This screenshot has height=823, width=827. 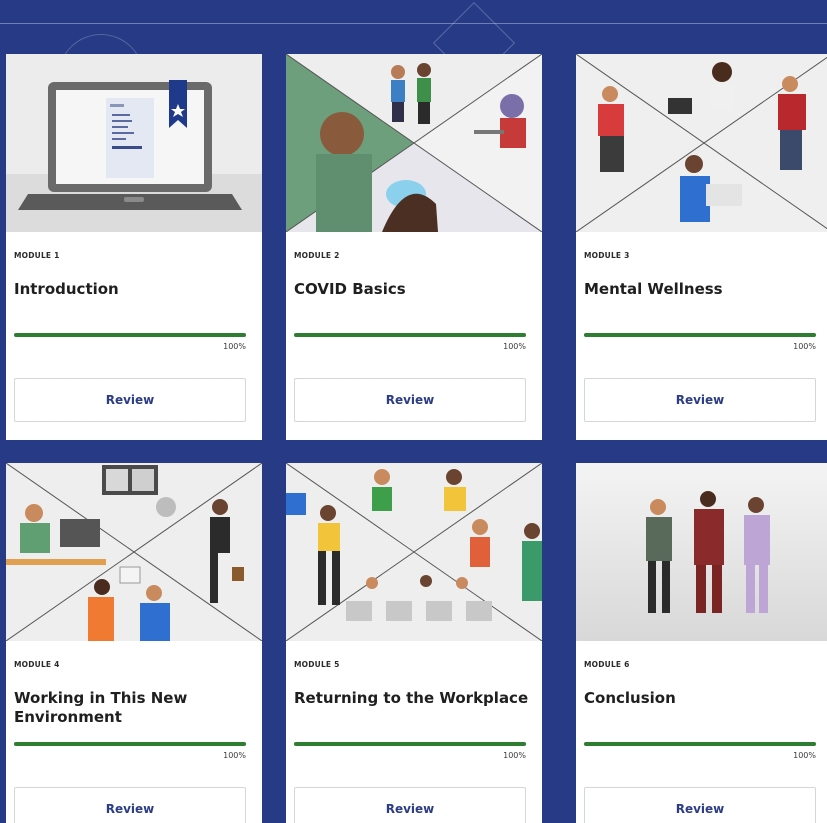 I want to click on module-2-image, so click(x=414, y=143).